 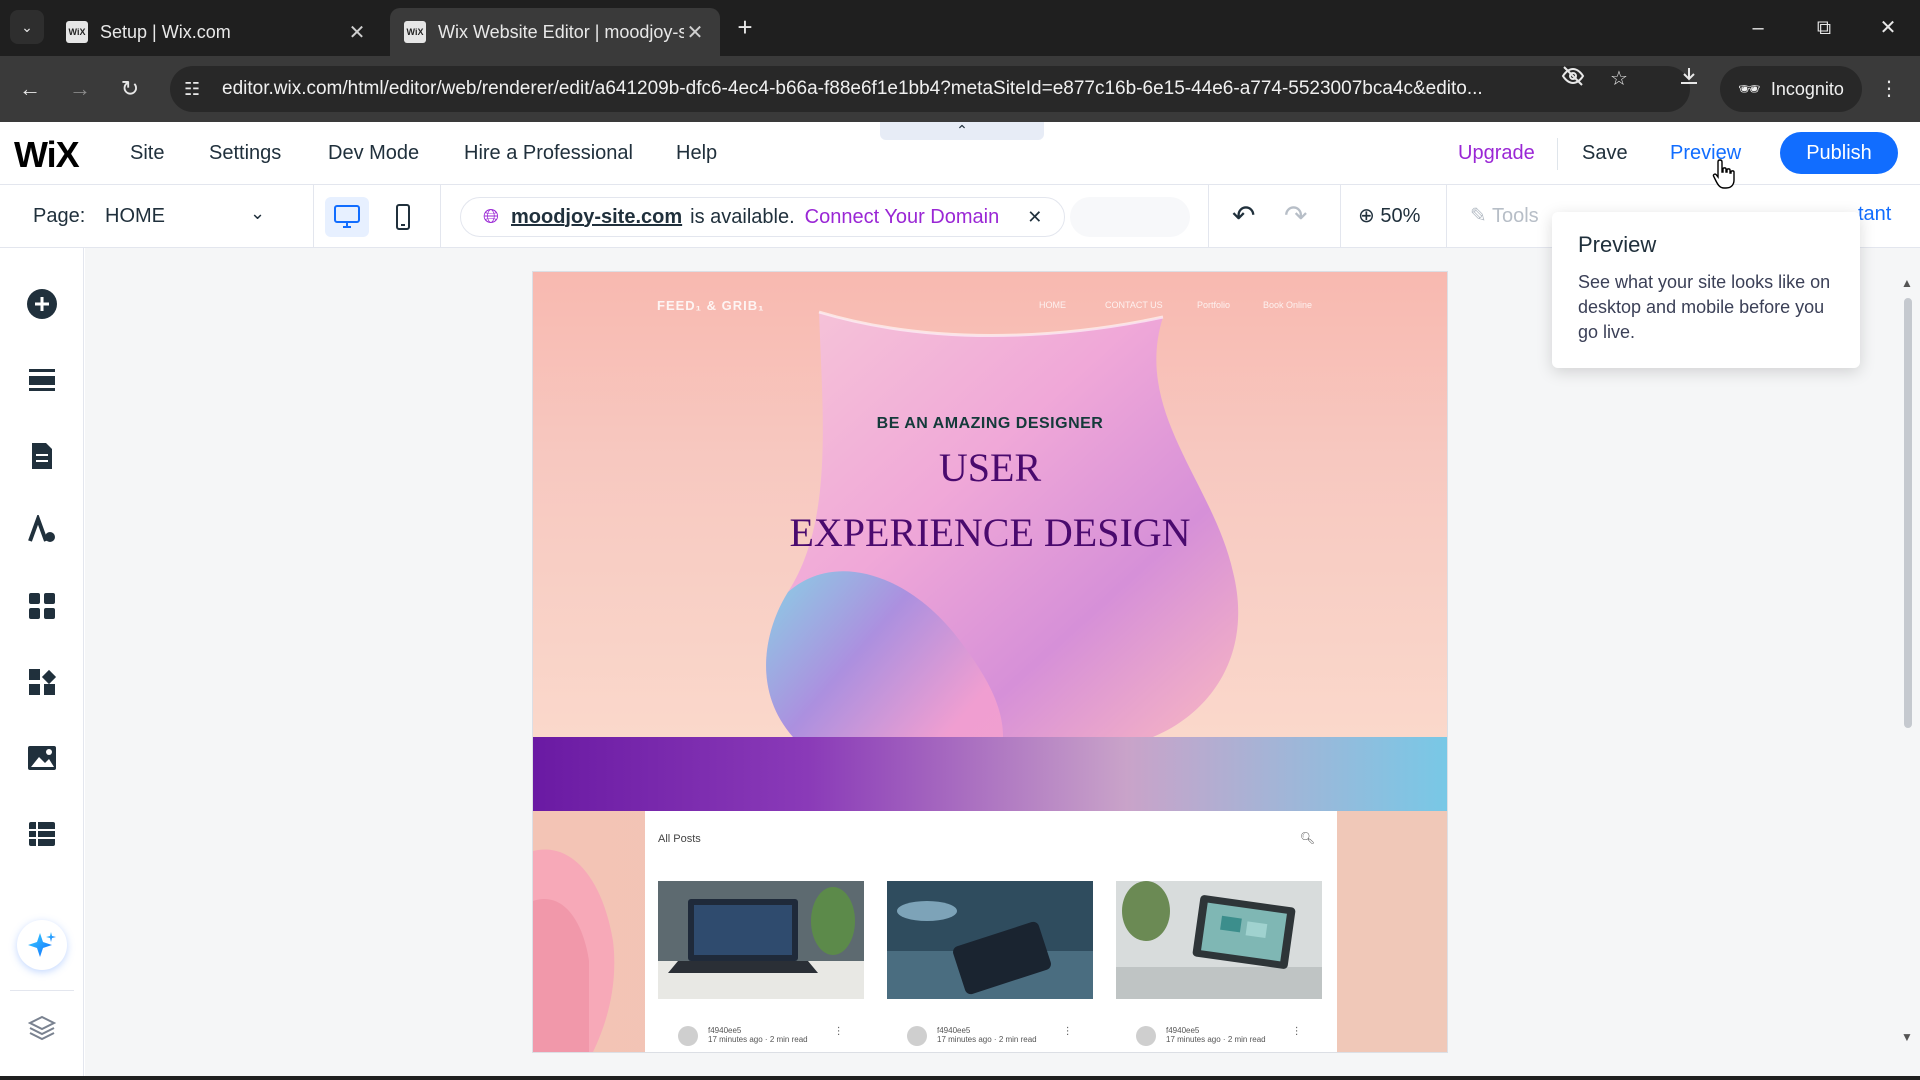 I want to click on post-image-laptop, so click(x=761, y=940).